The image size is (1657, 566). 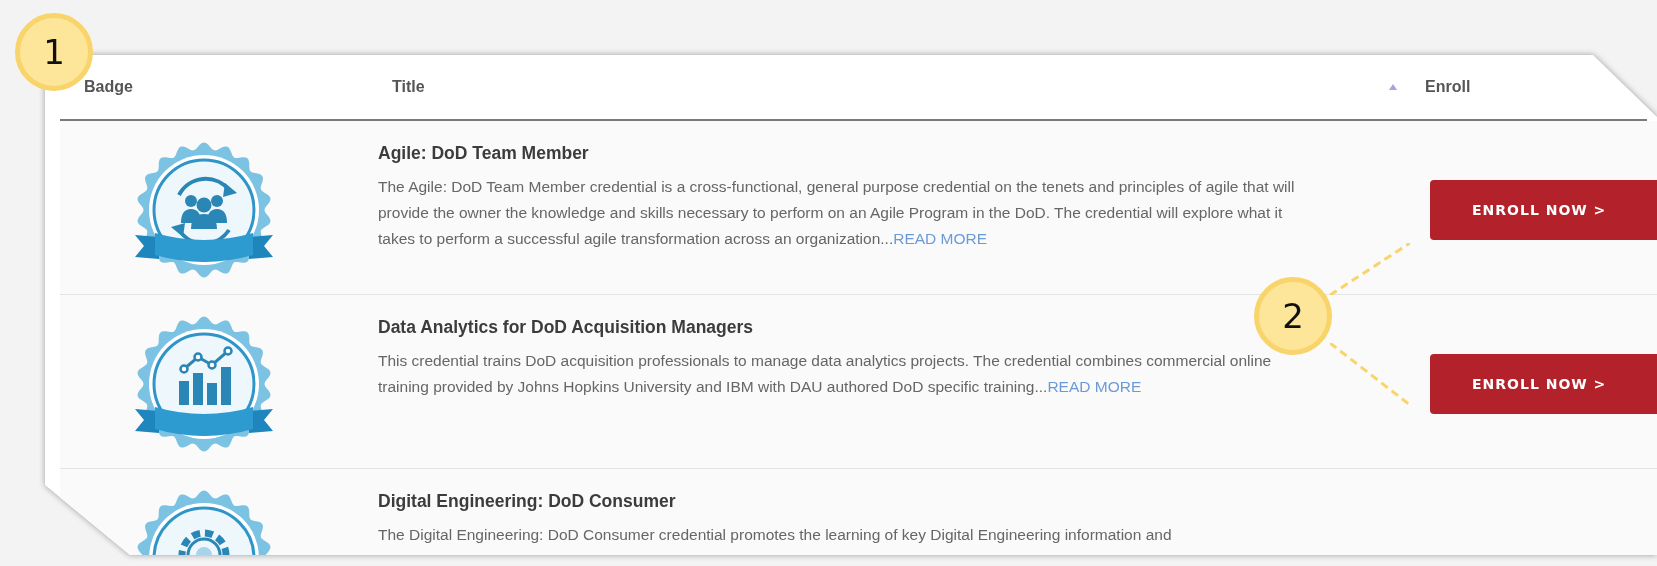 What do you see at coordinates (1393, 87) in the screenshot?
I see `sort-arrow-icon` at bounding box center [1393, 87].